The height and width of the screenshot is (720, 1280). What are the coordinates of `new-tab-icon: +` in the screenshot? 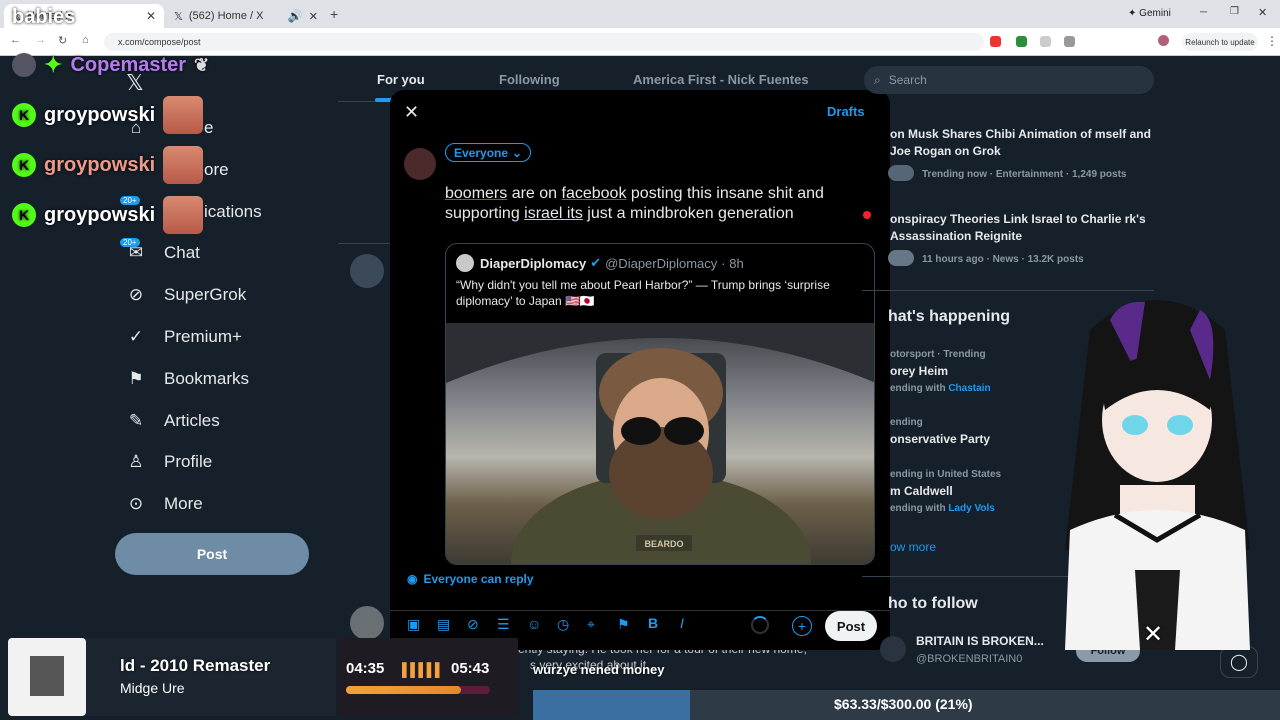 It's located at (334, 14).